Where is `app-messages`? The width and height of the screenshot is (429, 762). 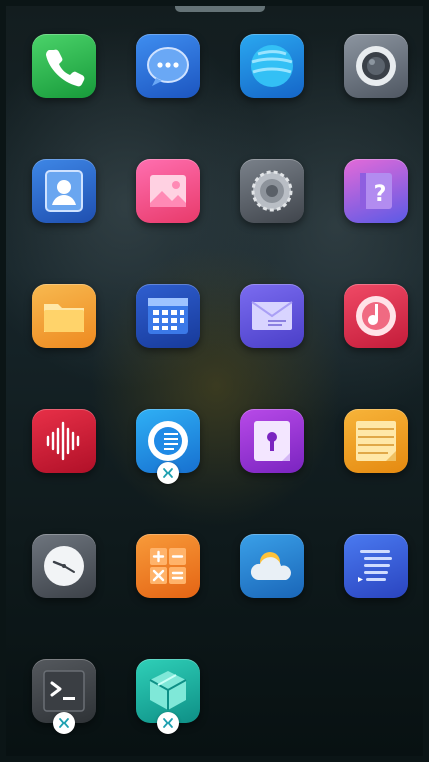
app-messages is located at coordinates (168, 66).